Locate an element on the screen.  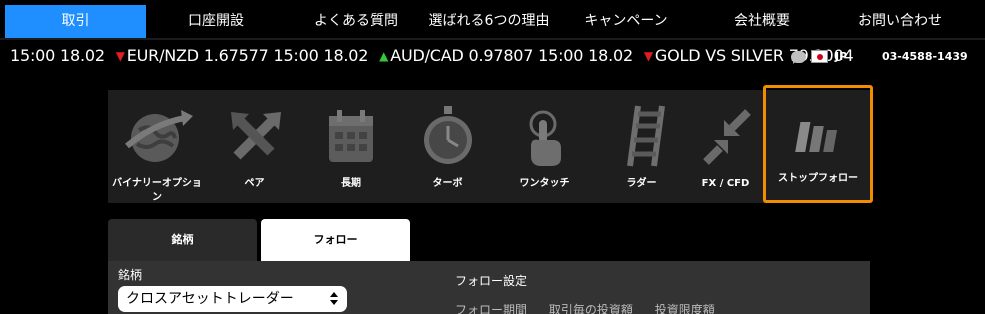
nav-item-label: キャンペーン is located at coordinates (626, 21).